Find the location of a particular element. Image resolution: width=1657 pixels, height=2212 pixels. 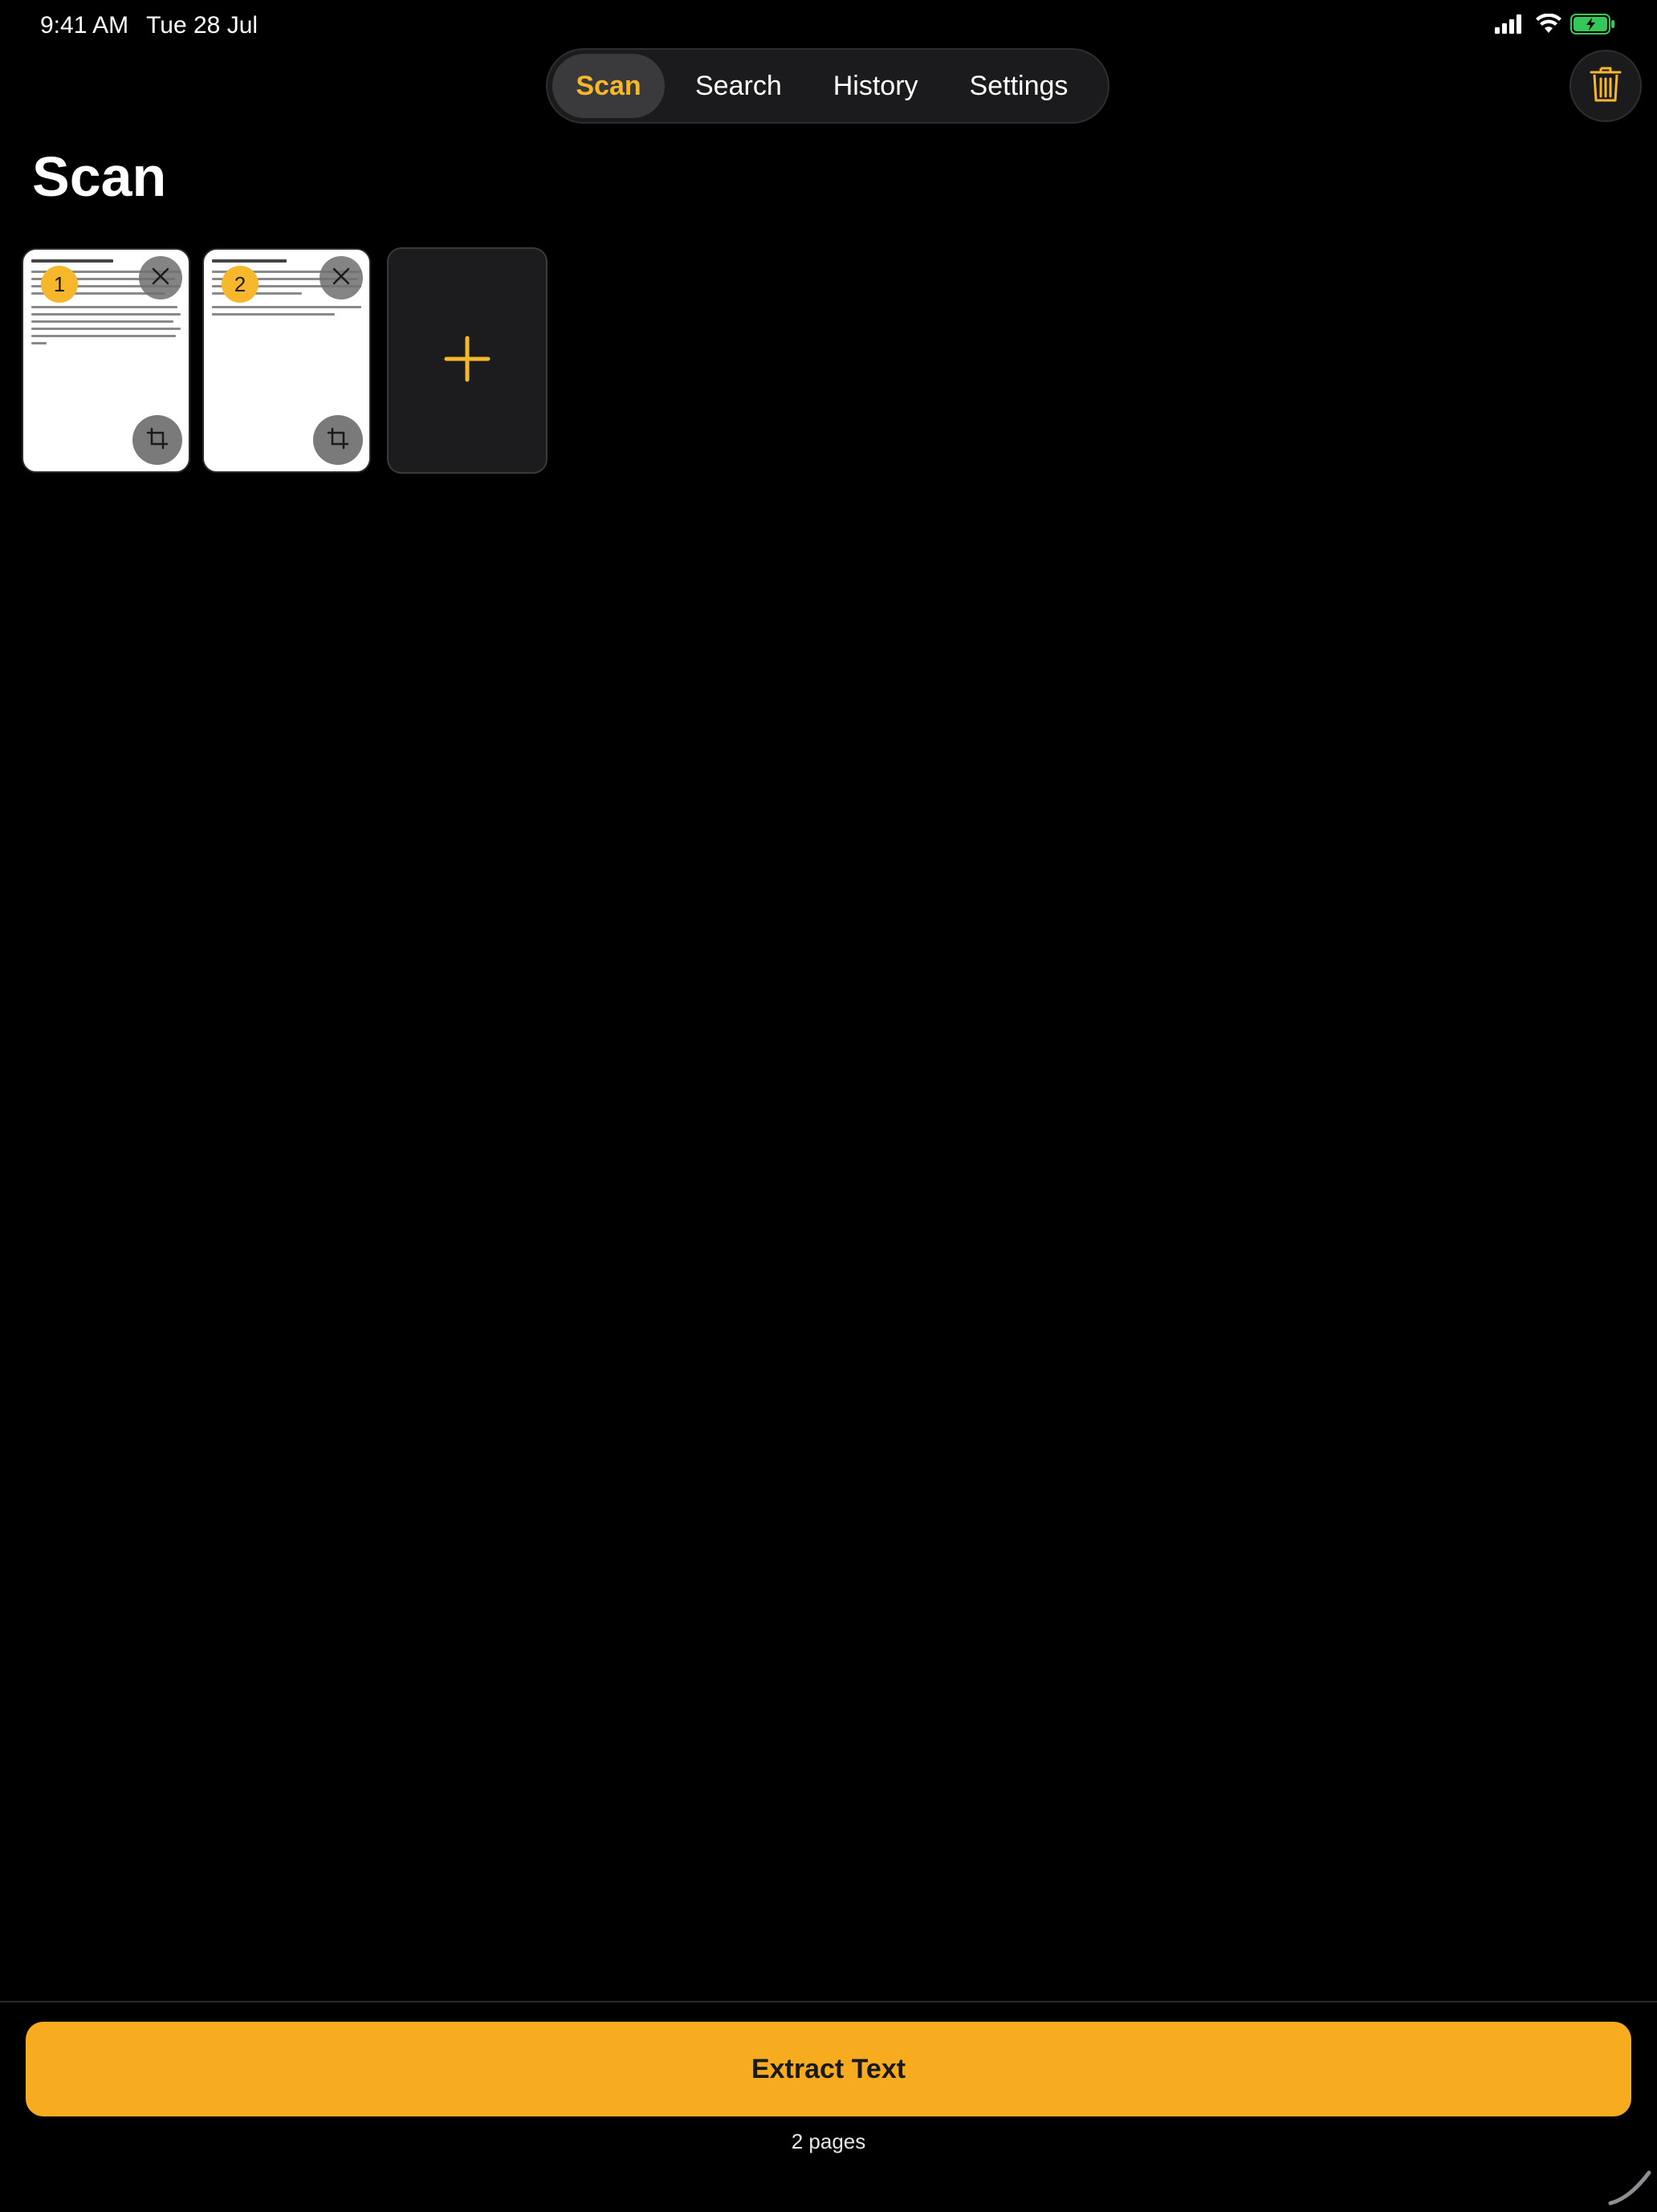

status-bar-left: 9:41 AM Tue 28 Jul is located at coordinates (149, 26).